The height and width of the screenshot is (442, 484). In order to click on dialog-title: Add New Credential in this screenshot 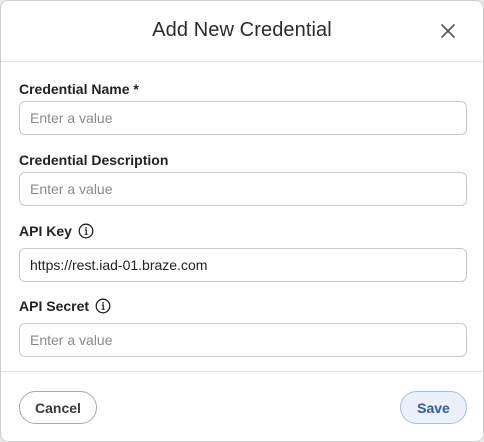, I will do `click(242, 30)`.